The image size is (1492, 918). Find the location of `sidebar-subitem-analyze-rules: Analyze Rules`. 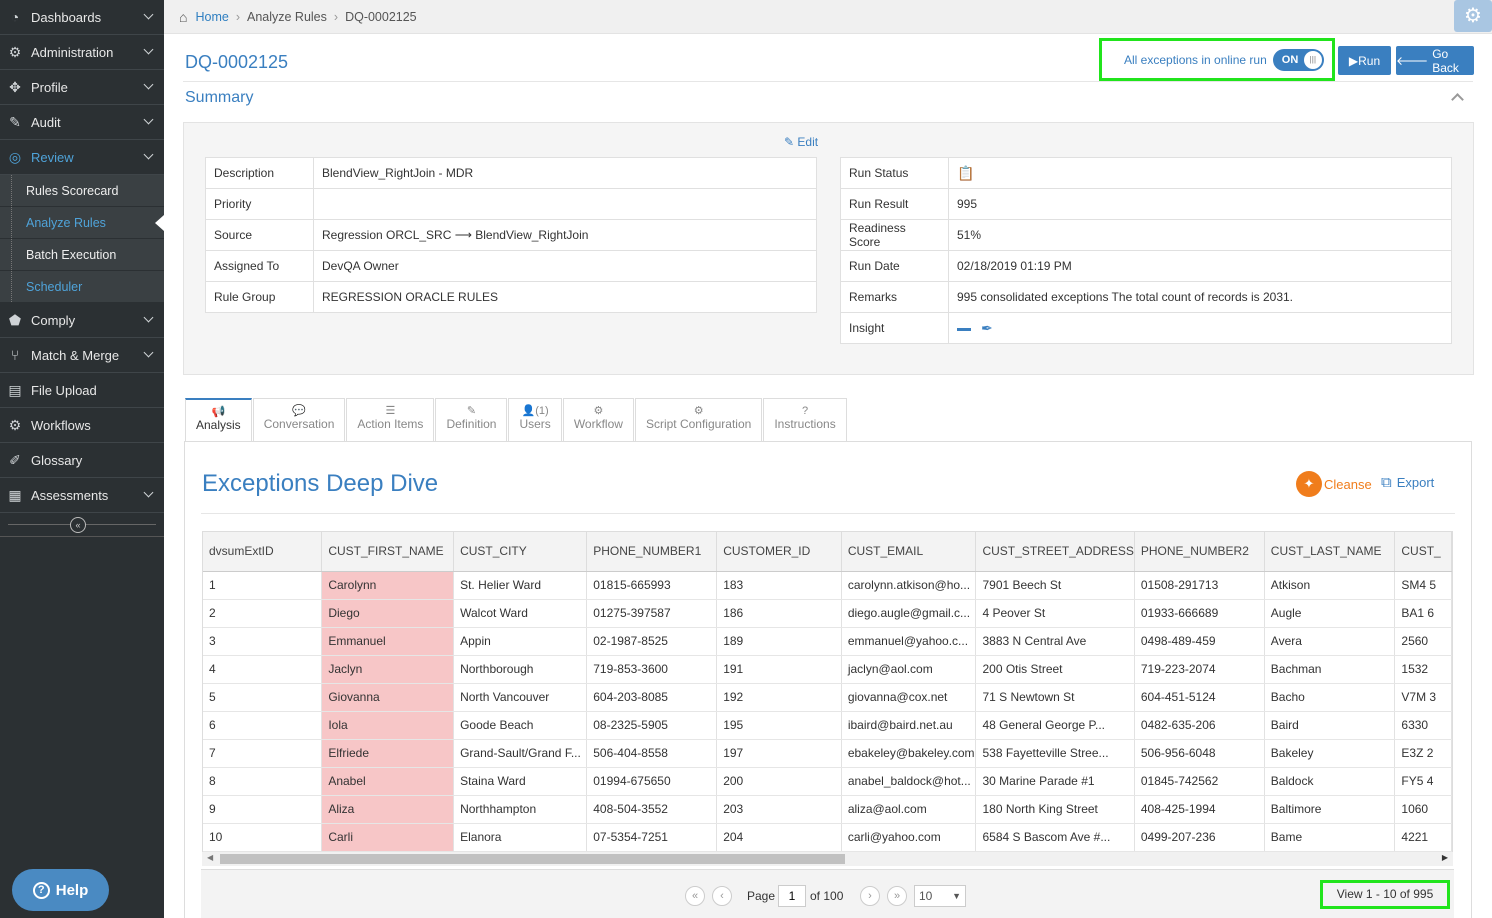

sidebar-subitem-analyze-rules: Analyze Rules is located at coordinates (82, 223).